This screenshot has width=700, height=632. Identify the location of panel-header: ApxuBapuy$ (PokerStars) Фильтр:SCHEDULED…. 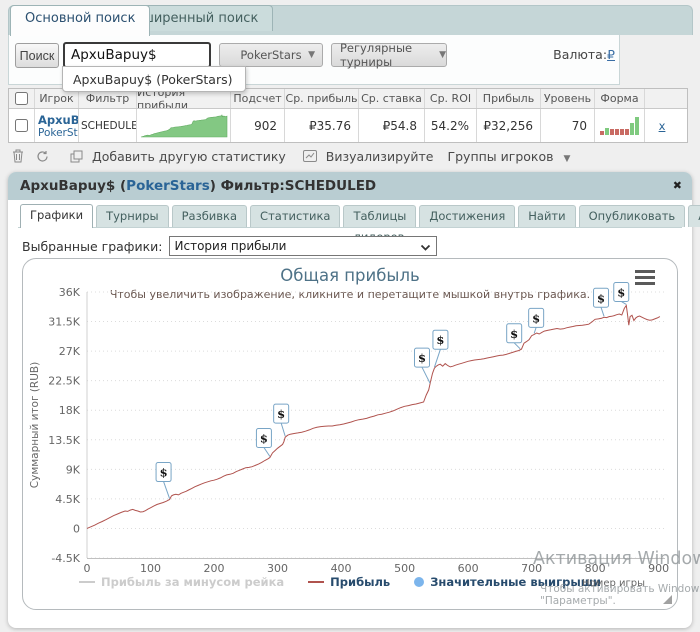
(350, 186).